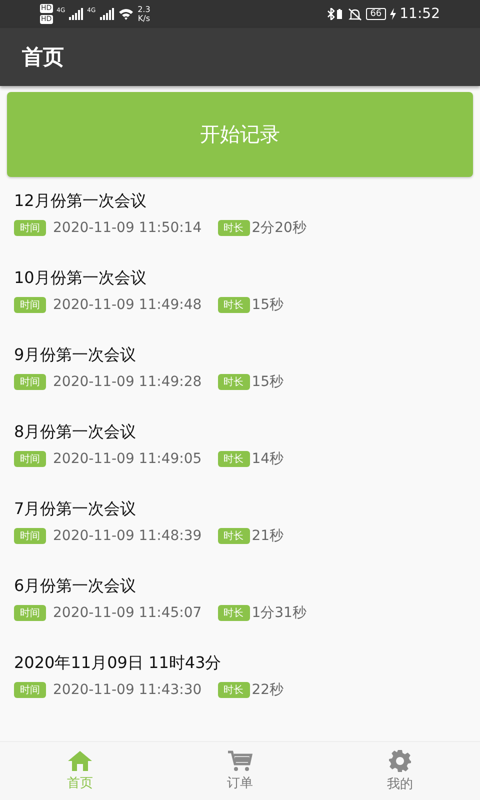 Image resolution: width=480 pixels, height=800 pixels. What do you see at coordinates (144, 18) in the screenshot?
I see `network-speed: K/s` at bounding box center [144, 18].